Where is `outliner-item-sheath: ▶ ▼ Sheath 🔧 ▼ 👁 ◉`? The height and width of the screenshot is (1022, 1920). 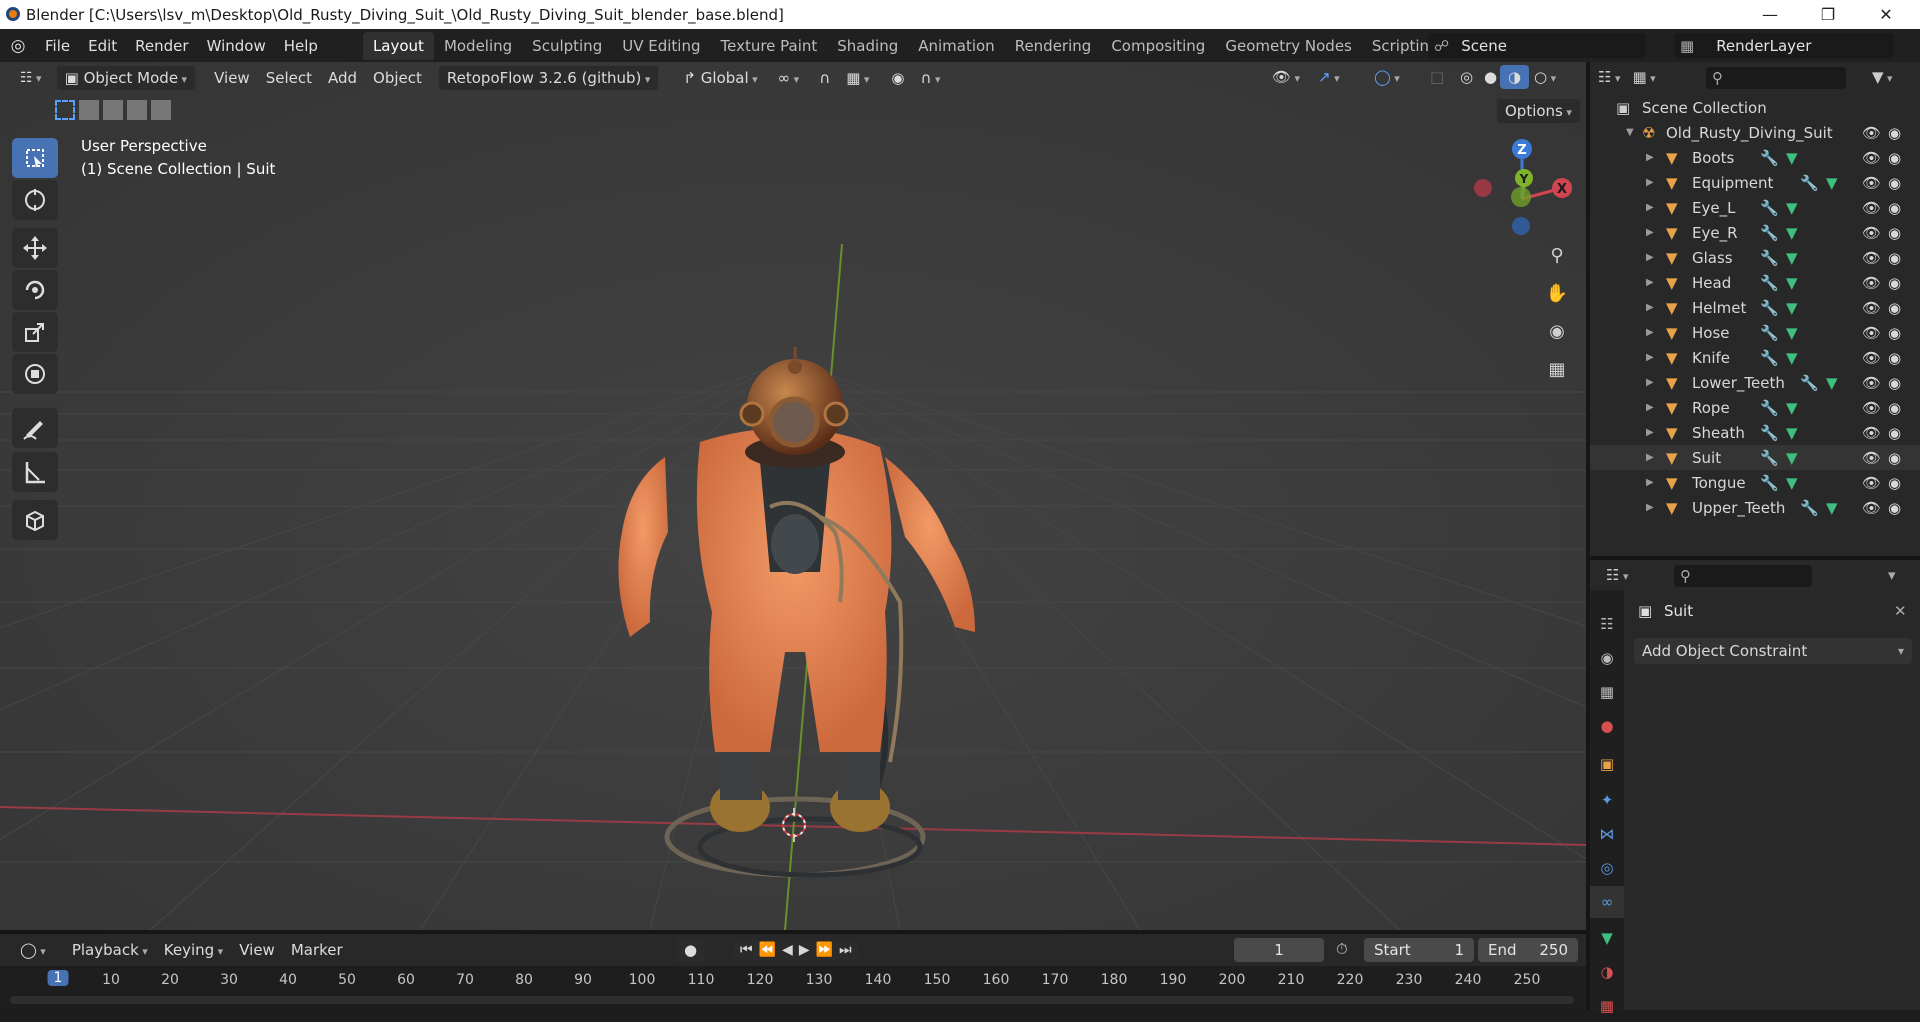 outliner-item-sheath: ▶ ▼ Sheath 🔧 ▼ 👁 ◉ is located at coordinates (1755, 432).